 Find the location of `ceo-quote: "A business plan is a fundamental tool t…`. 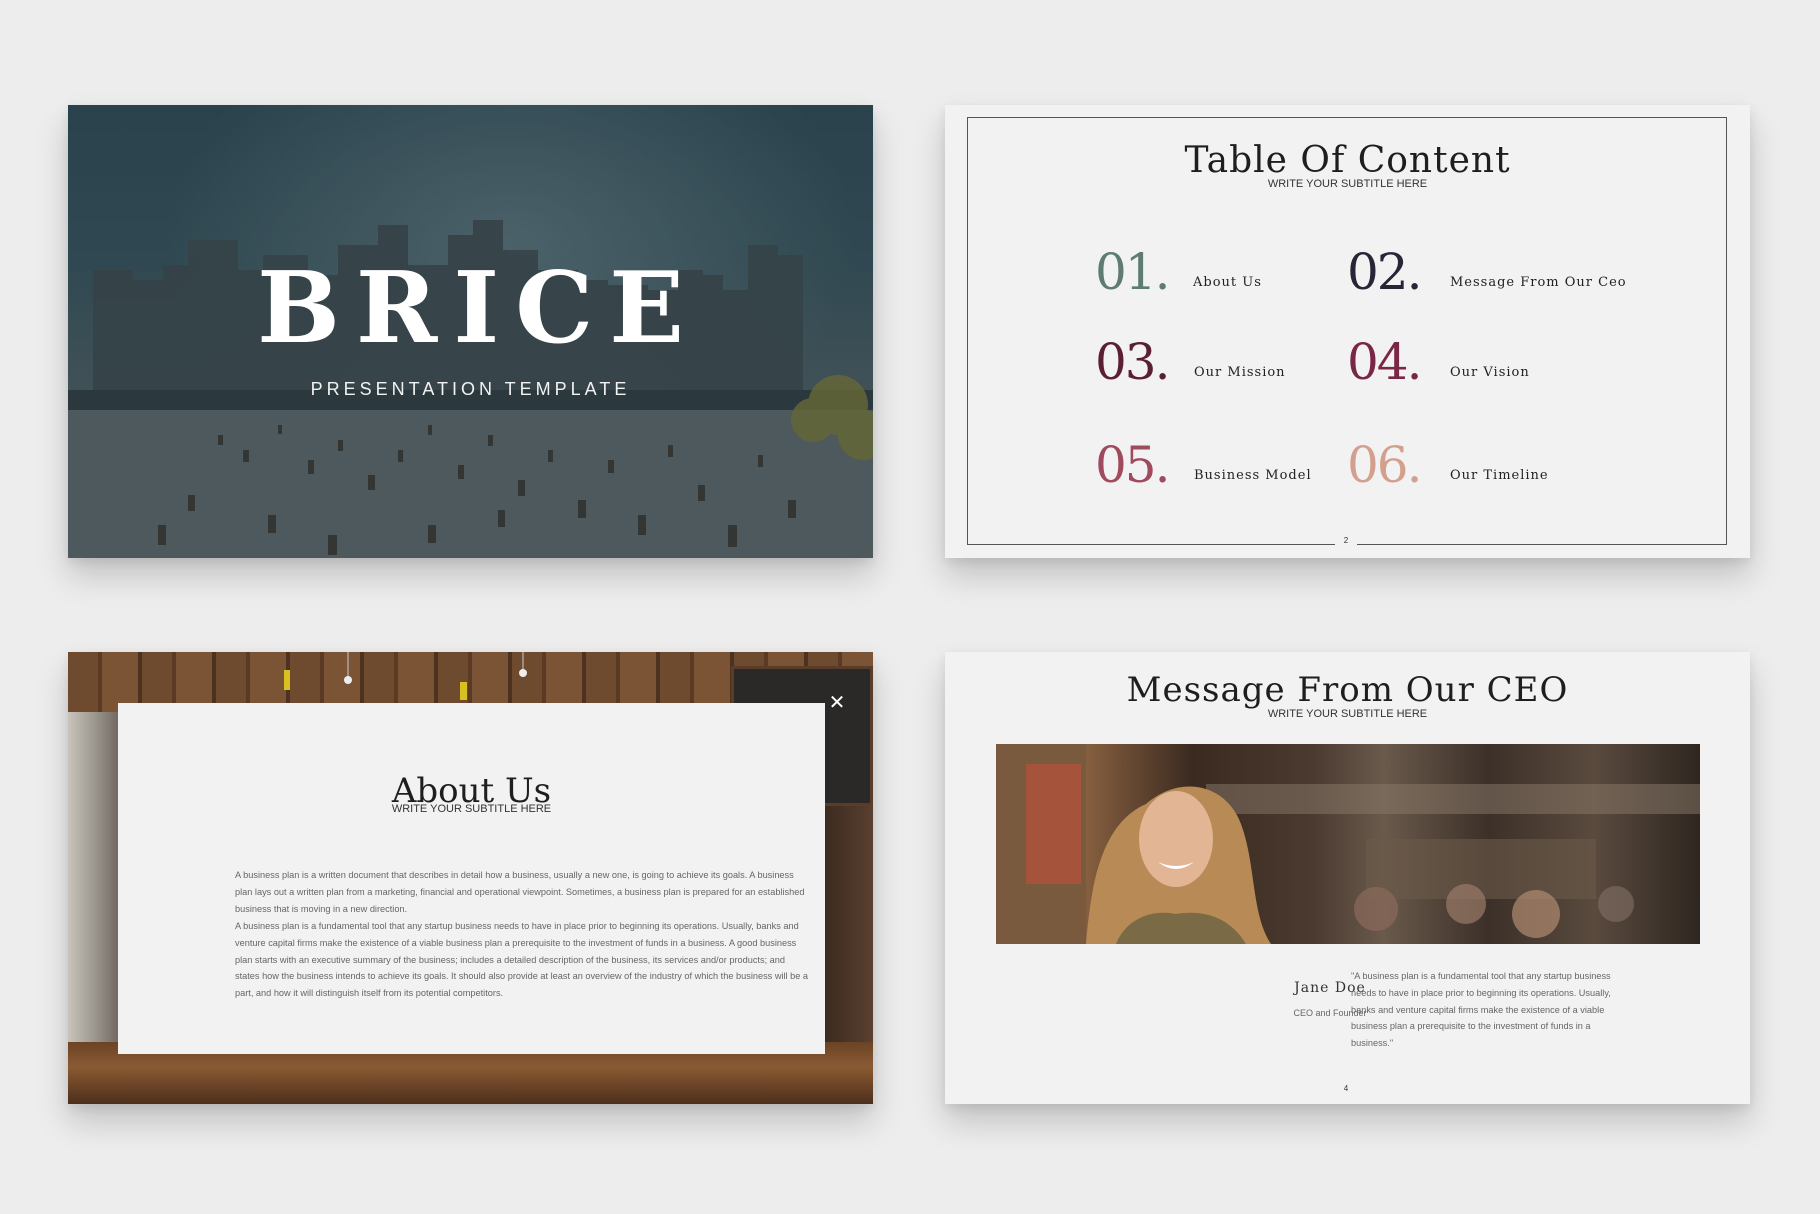

ceo-quote: "A business plan is a fundamental tool t… is located at coordinates (1481, 1010).